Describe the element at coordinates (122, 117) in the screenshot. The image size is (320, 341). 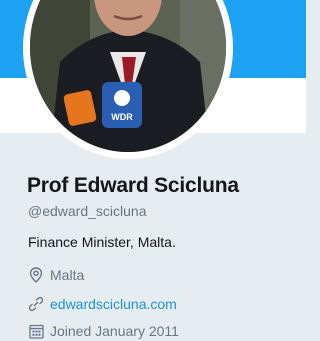
I see `microphone-label: WDR` at that location.